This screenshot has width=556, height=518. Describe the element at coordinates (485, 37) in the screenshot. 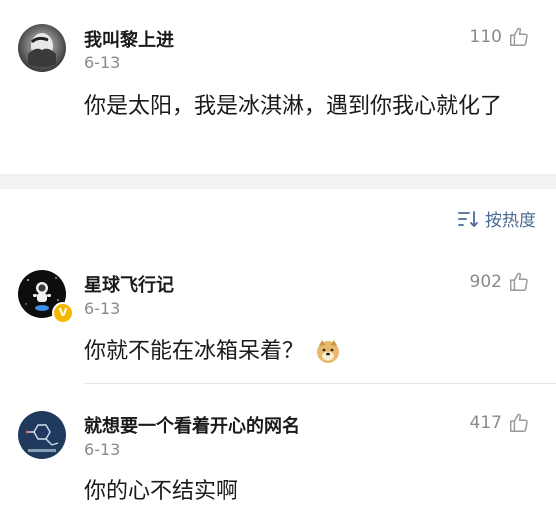

I see `like-count: 110` at that location.